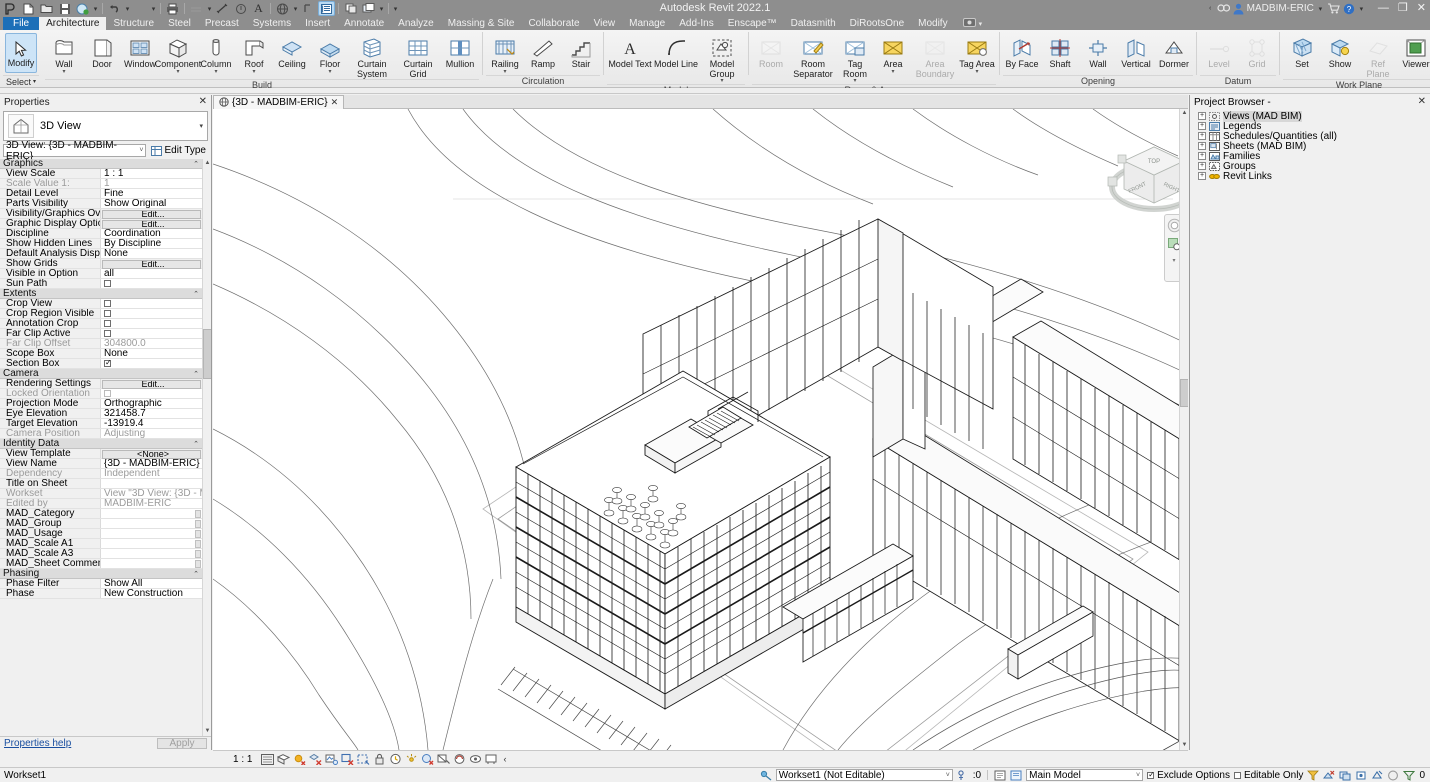 Image resolution: width=1430 pixels, height=782 pixels. Describe the element at coordinates (21, 81) in the screenshot. I see `select-panel-title: Select ▾` at that location.